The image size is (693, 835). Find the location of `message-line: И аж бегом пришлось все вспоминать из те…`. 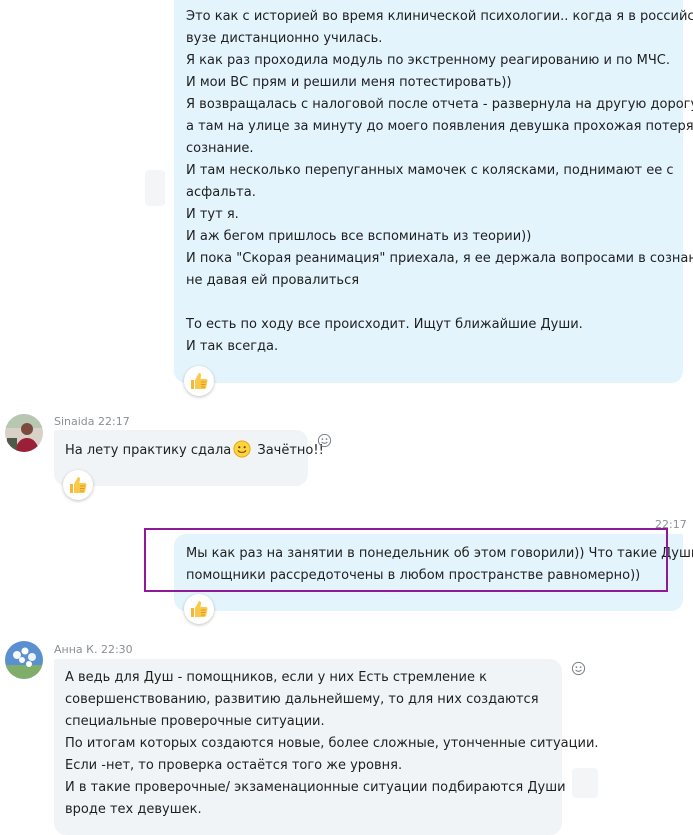

message-line: И аж бегом пришлось все вспоминать из те… is located at coordinates (359, 236).